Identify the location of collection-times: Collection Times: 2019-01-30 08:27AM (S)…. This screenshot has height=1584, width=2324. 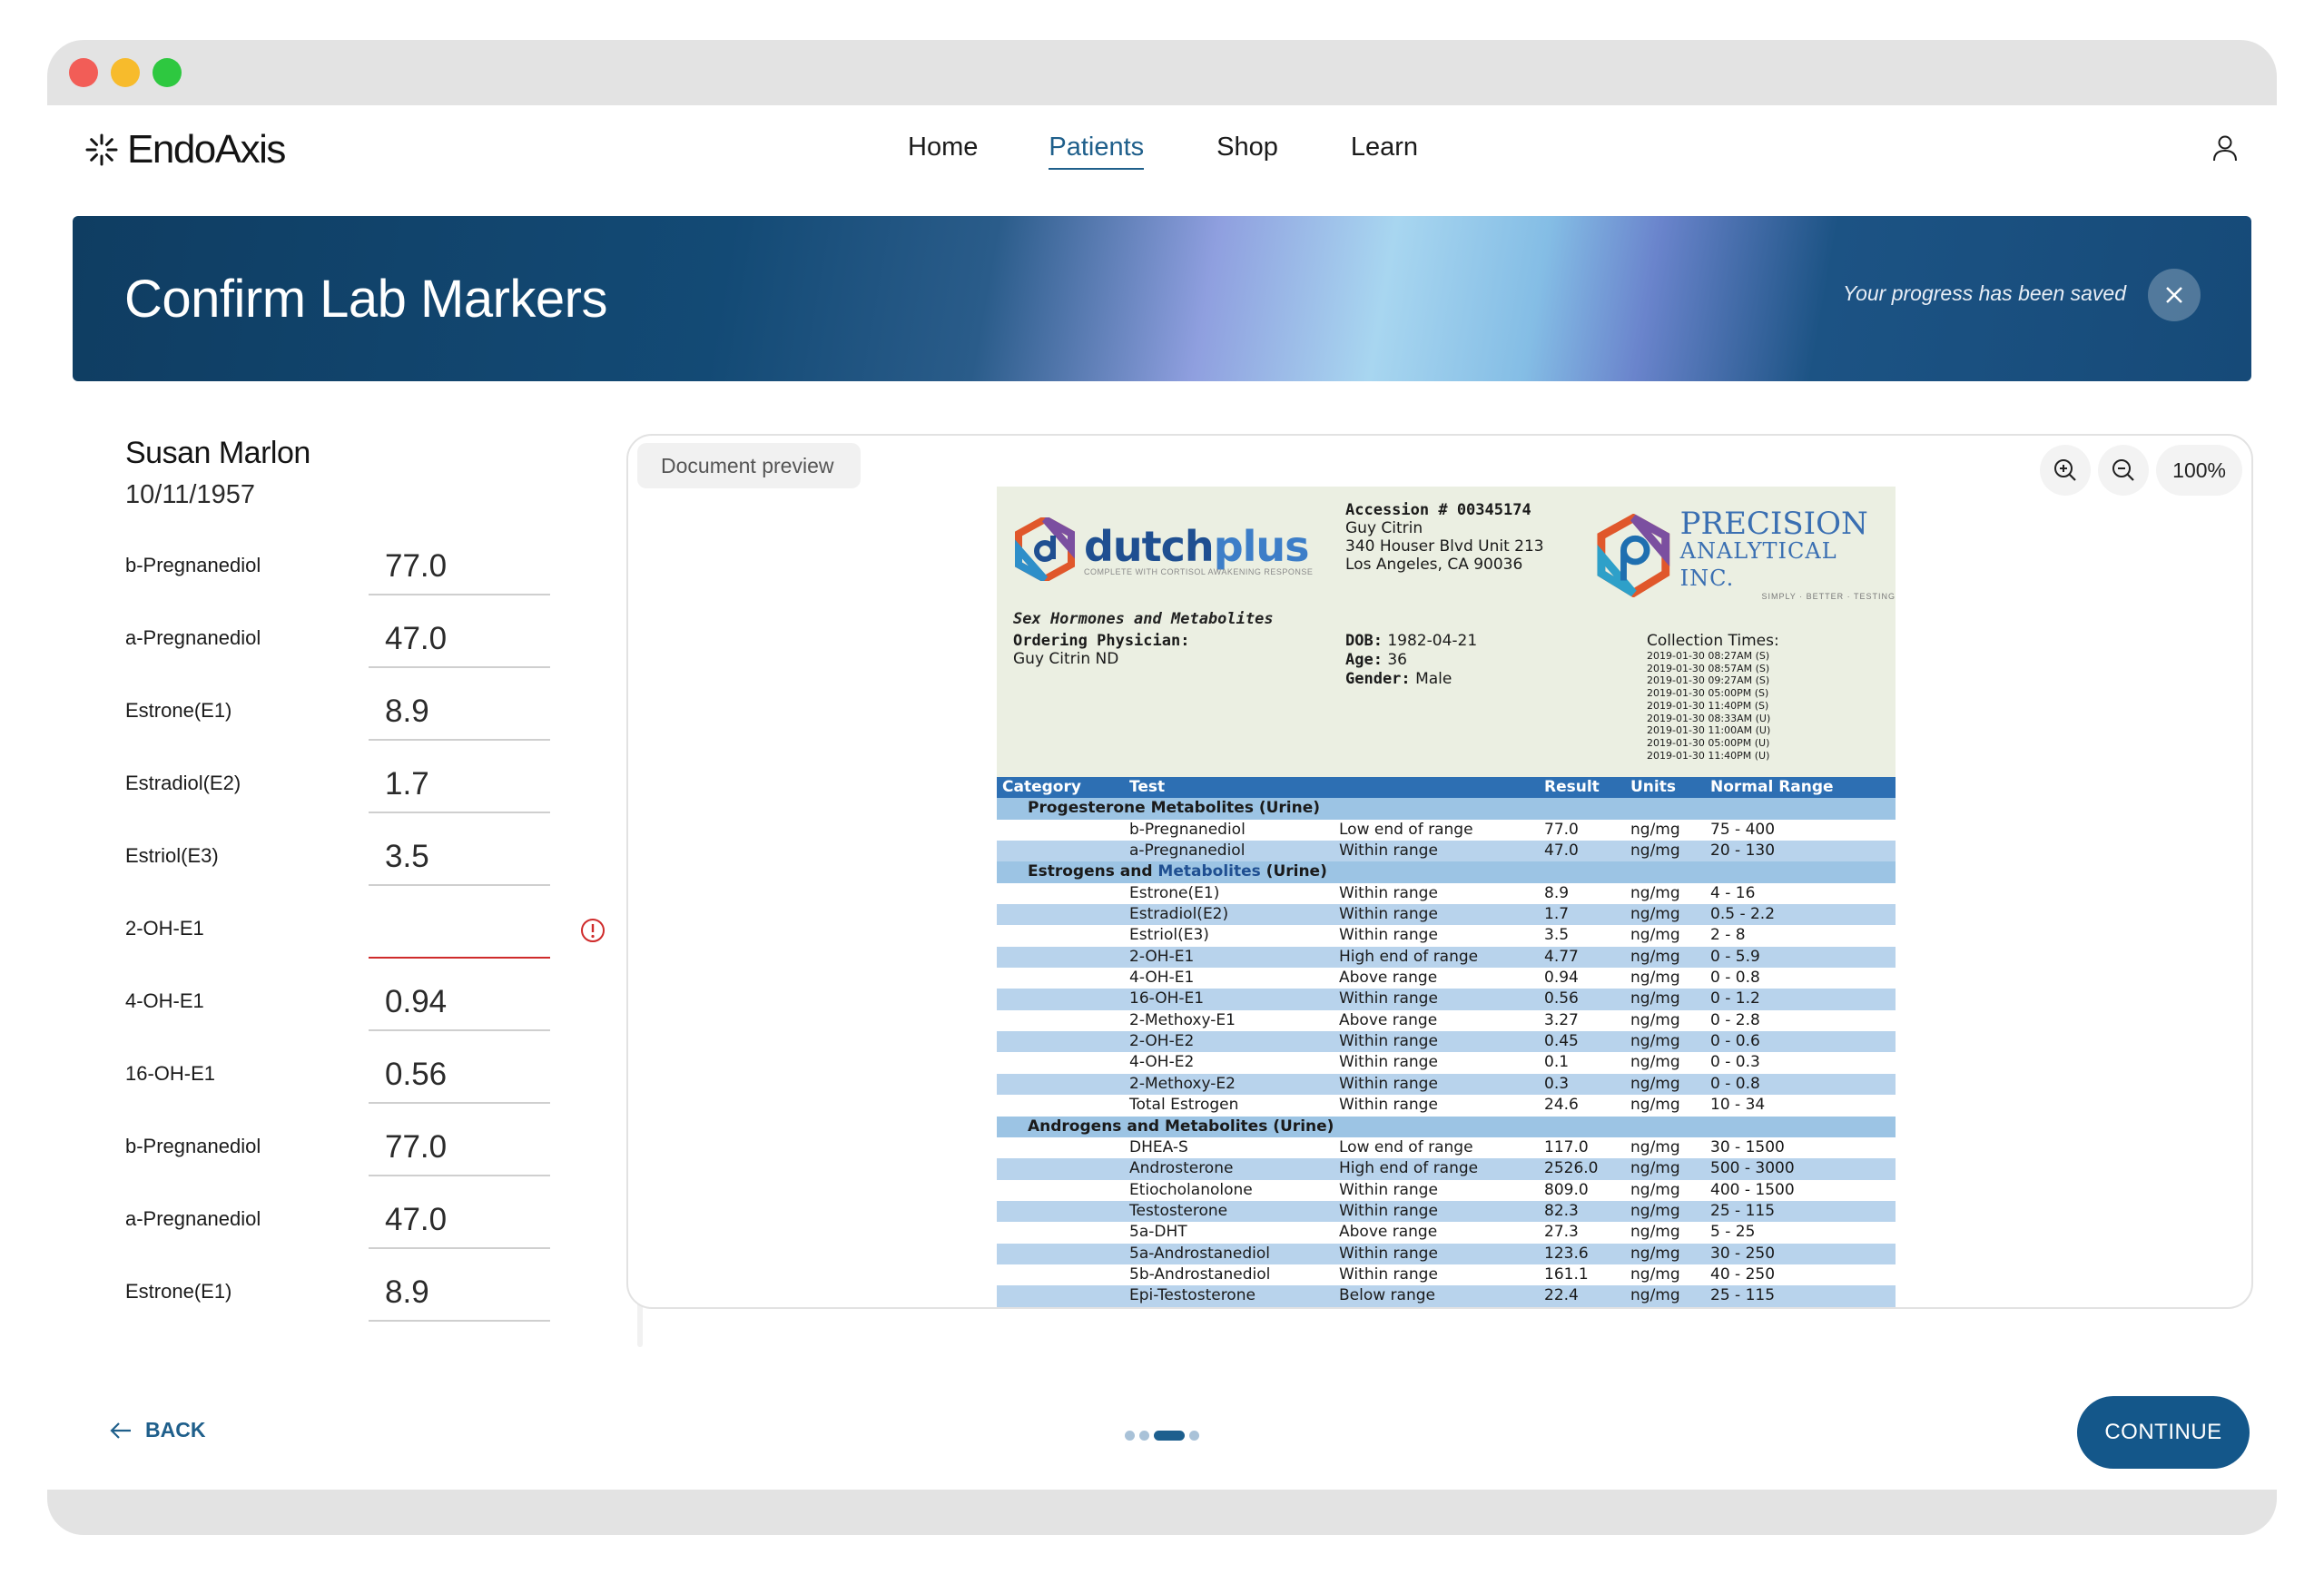
(1713, 697).